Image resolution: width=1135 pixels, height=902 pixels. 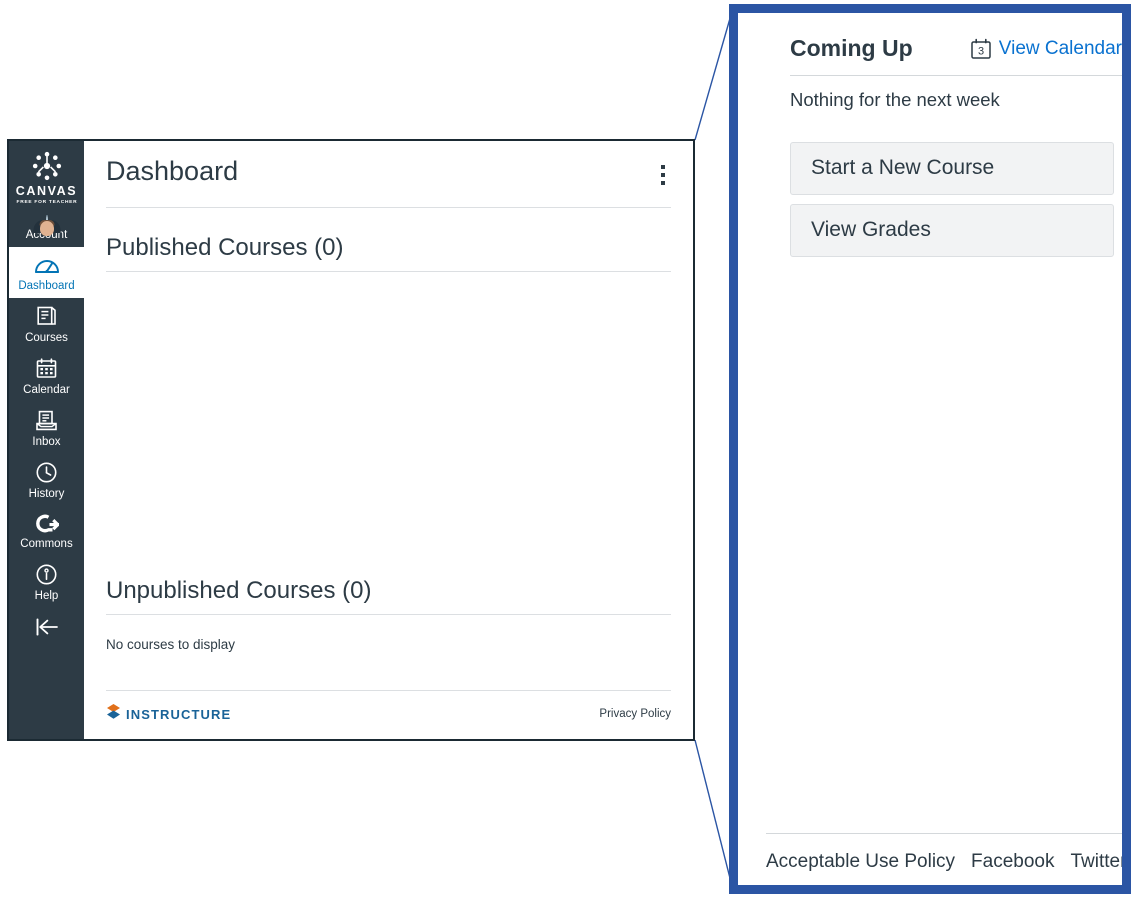 I want to click on canvas-logo: CANVAS FREE FOR TEACHER, so click(x=46, y=177).